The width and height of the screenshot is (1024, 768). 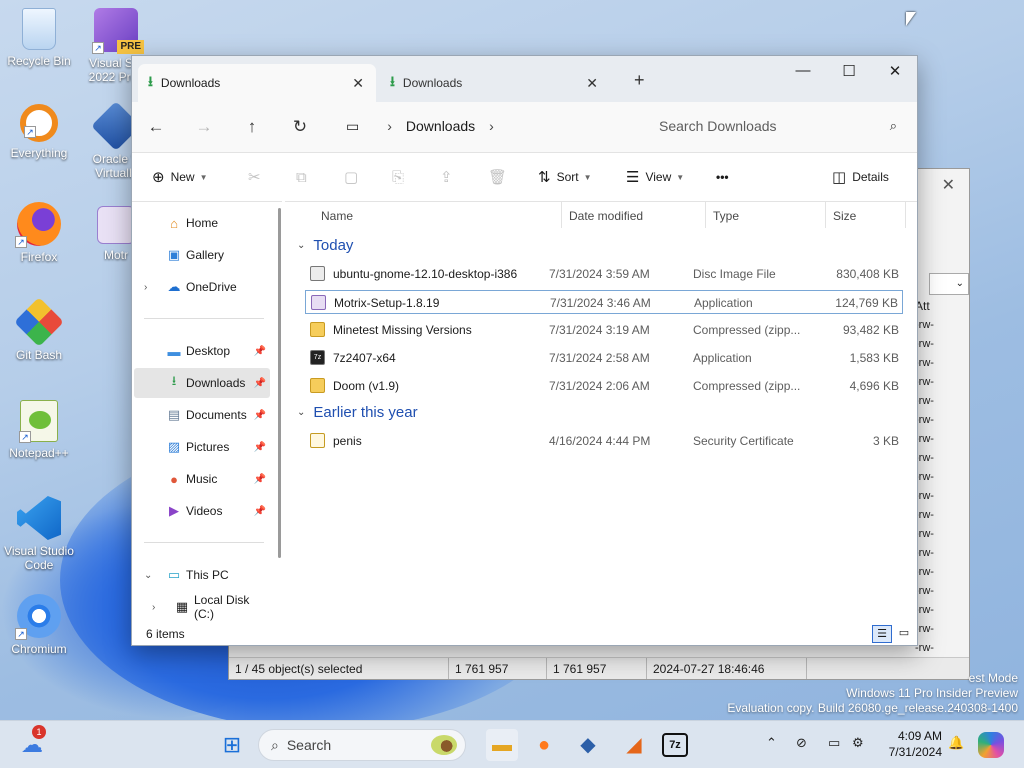 What do you see at coordinates (354, 177) in the screenshot?
I see `paste-button: ▢` at bounding box center [354, 177].